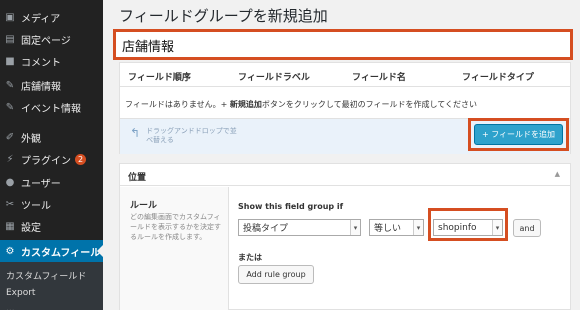 The image size is (580, 310). Describe the element at coordinates (31, 228) in the screenshot. I see `sidebar-item-label: 設定` at that location.